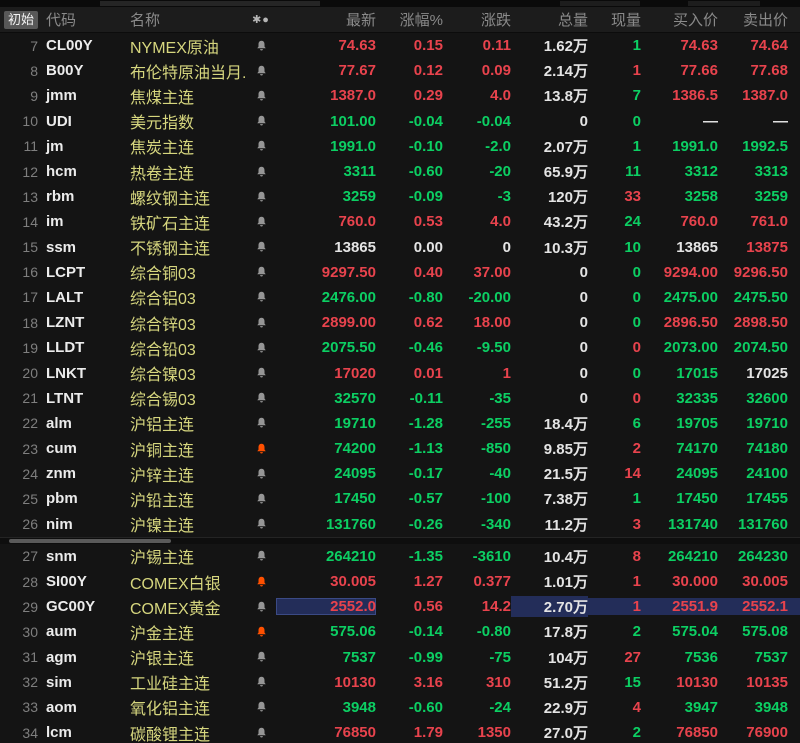 The height and width of the screenshot is (743, 800). Describe the element at coordinates (679, 19) in the screenshot. I see `col-header-bid-price: 买入价` at that location.